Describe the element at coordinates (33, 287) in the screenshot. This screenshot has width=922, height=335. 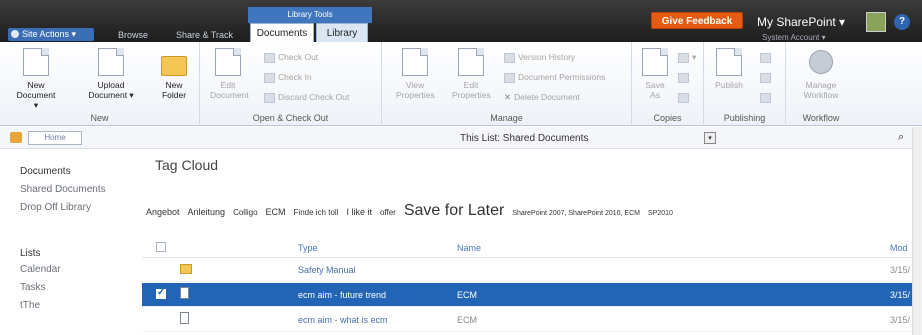
I see `nav-item-tasks: Tasks` at that location.